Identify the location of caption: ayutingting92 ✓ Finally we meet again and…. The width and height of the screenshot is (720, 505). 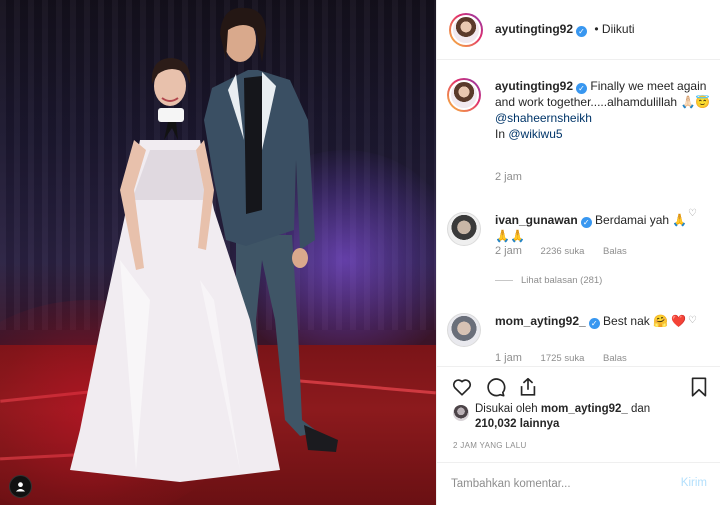
(579, 143).